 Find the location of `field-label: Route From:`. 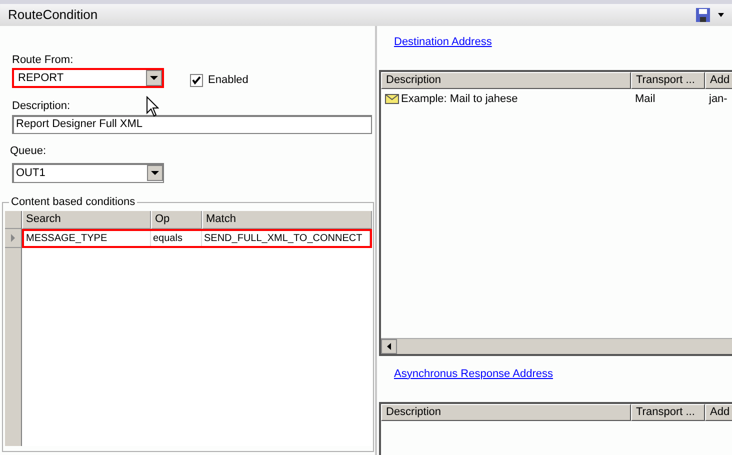

field-label: Route From: is located at coordinates (43, 59).